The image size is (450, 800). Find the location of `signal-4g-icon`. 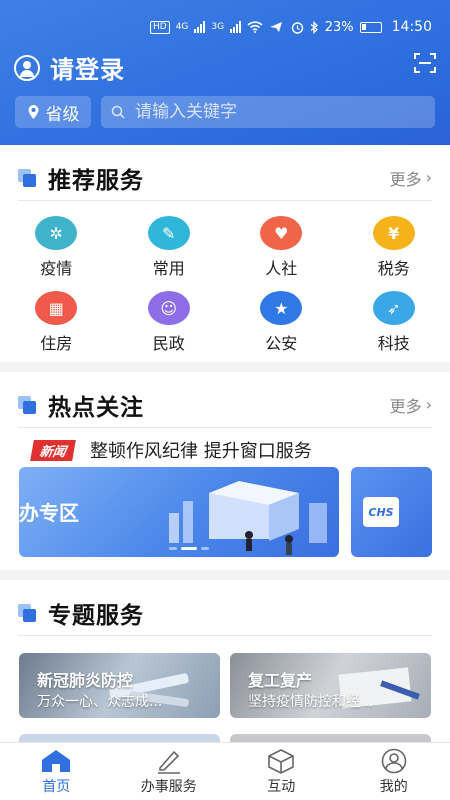

signal-4g-icon is located at coordinates (200, 27).